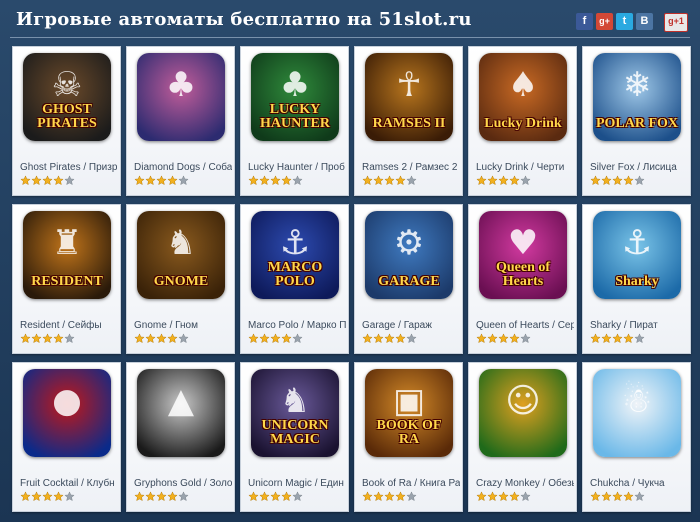  I want to click on game-card: ☠ GHOST PIRATES Ghost Pirates / Призр, so click(66, 121).